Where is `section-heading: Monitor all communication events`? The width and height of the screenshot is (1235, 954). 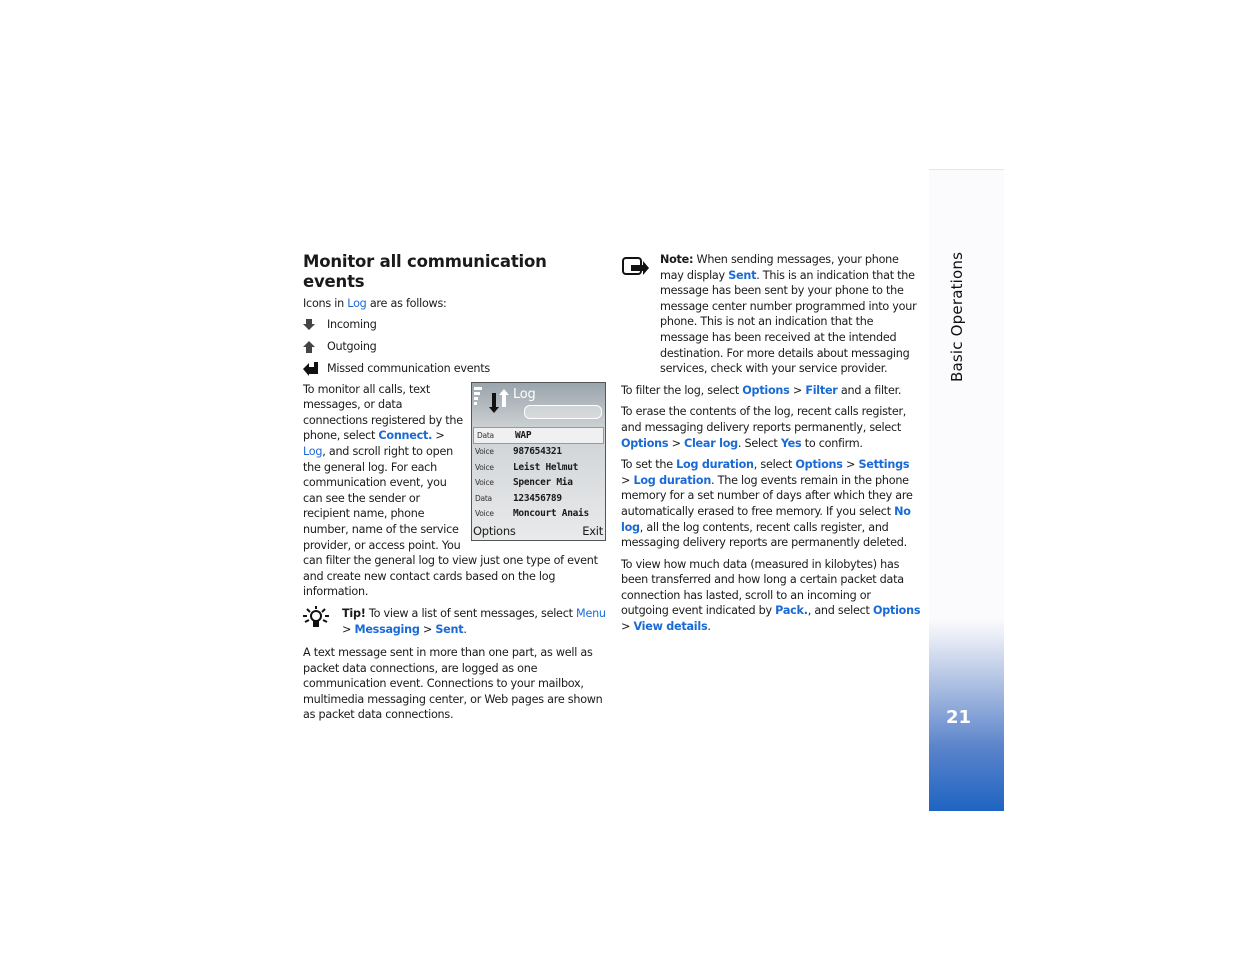
section-heading: Monitor all communication events is located at coordinates (425, 271).